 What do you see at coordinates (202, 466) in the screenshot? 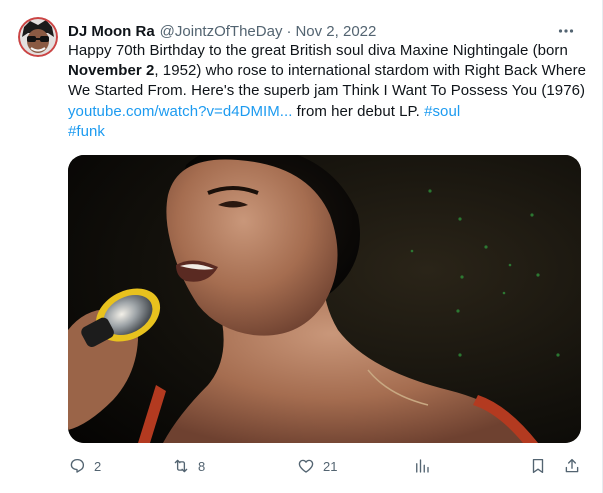
I see `retweet-count: 8` at bounding box center [202, 466].